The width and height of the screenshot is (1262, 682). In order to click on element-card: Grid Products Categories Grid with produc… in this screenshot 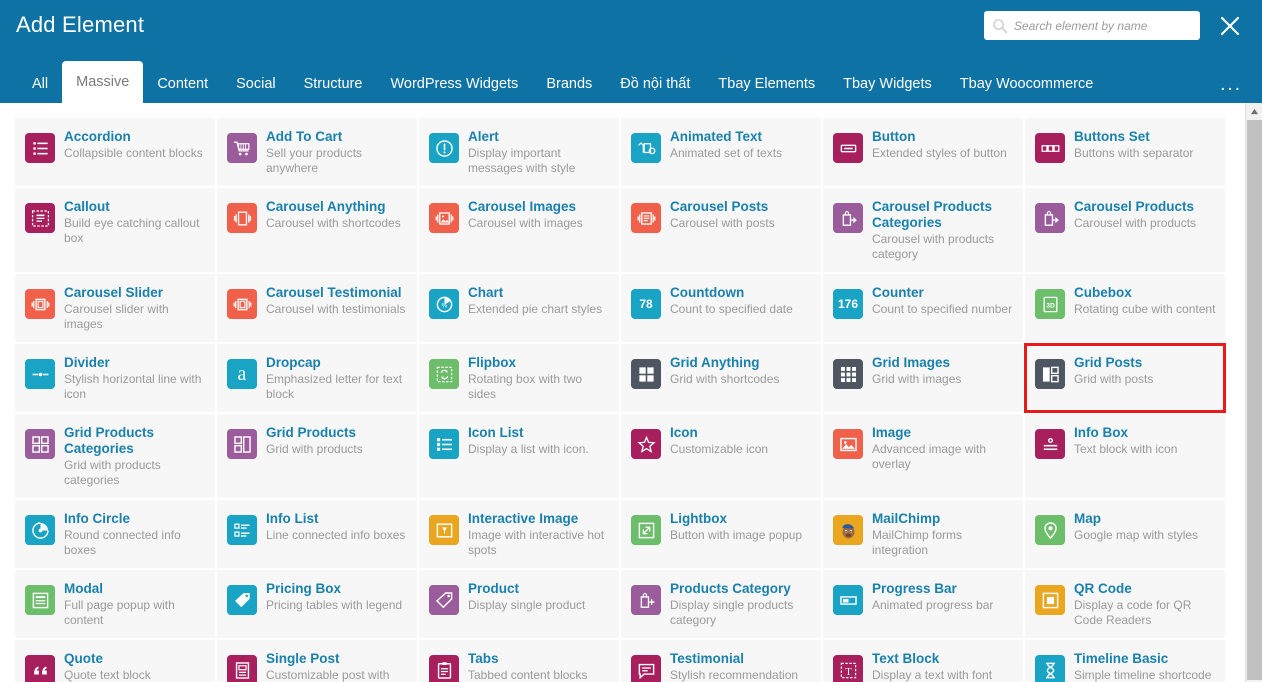, I will do `click(115, 456)`.